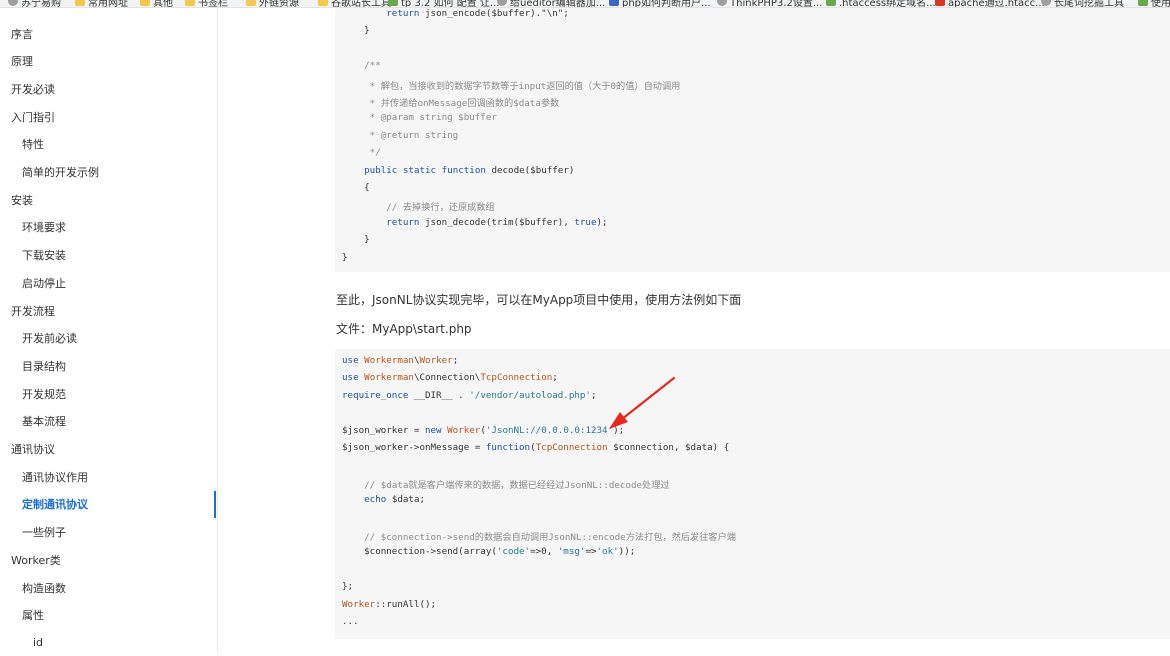 The image size is (1170, 656). I want to click on sidebar-item: 开发前必读, so click(109, 338).